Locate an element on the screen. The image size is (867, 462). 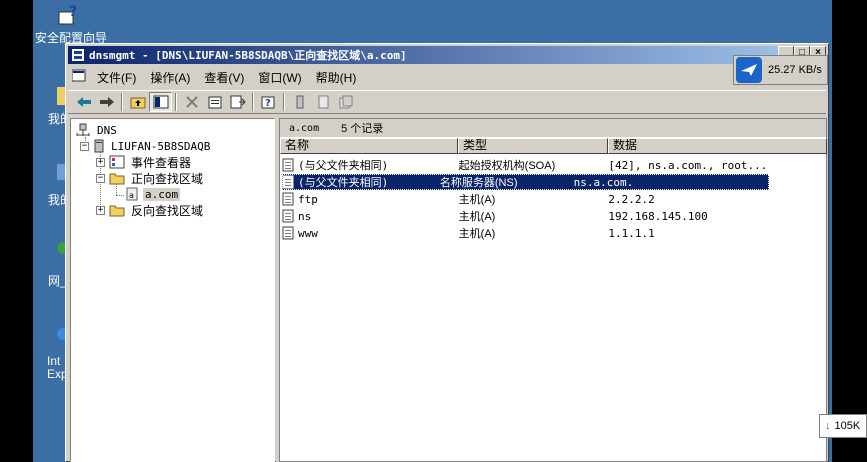
list-caption: a.com 5 个记录 is located at coordinates (553, 128).